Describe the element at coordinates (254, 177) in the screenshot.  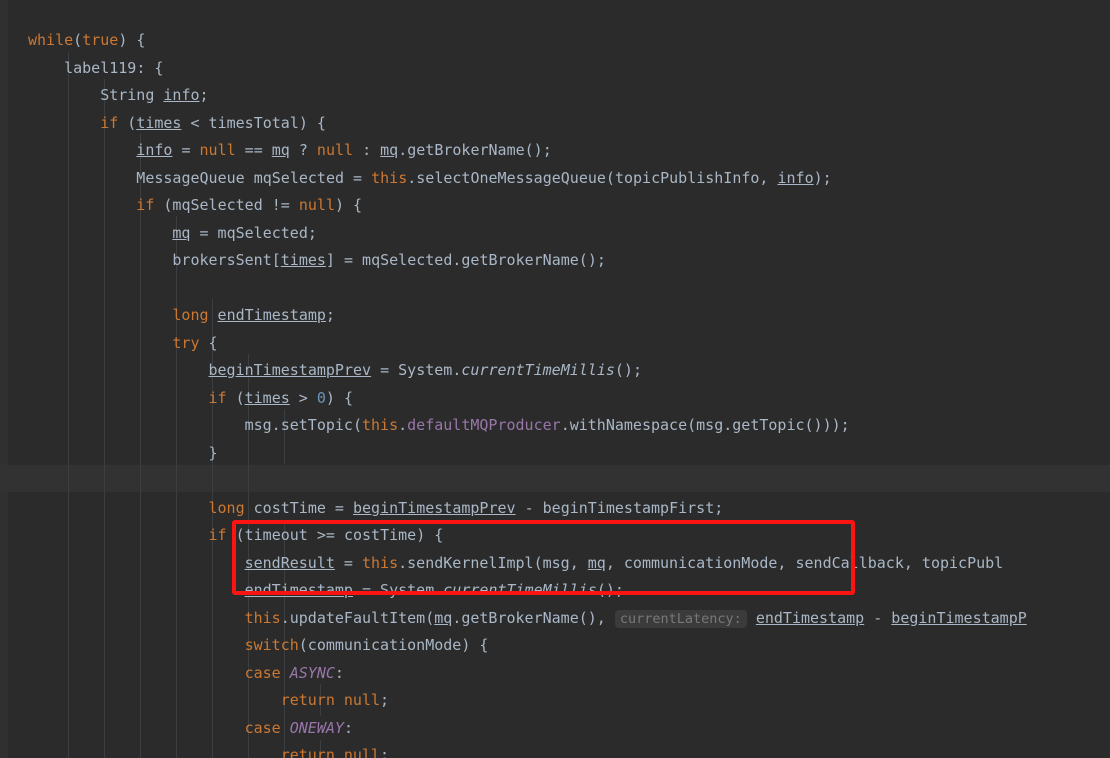
I see `code-token: MessageQueue mqSelected =` at that location.